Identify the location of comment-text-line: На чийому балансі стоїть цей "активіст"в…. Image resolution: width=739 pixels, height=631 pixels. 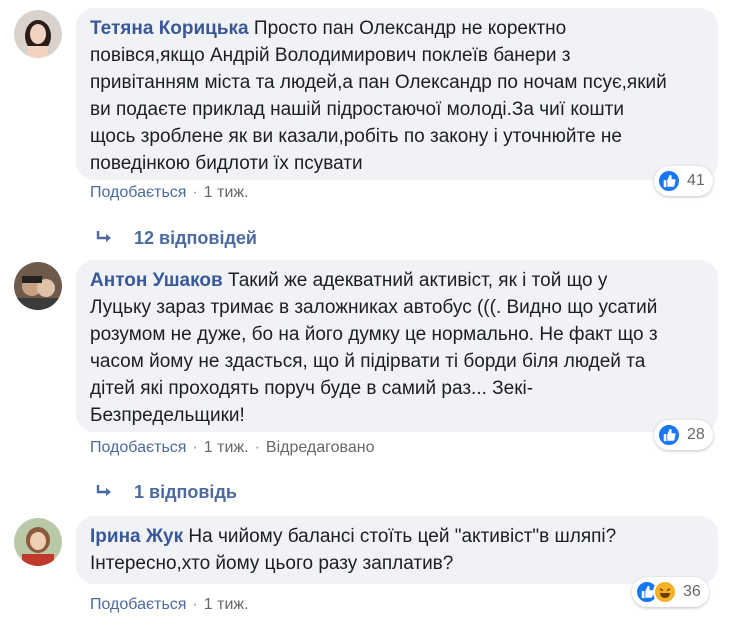
(402, 536).